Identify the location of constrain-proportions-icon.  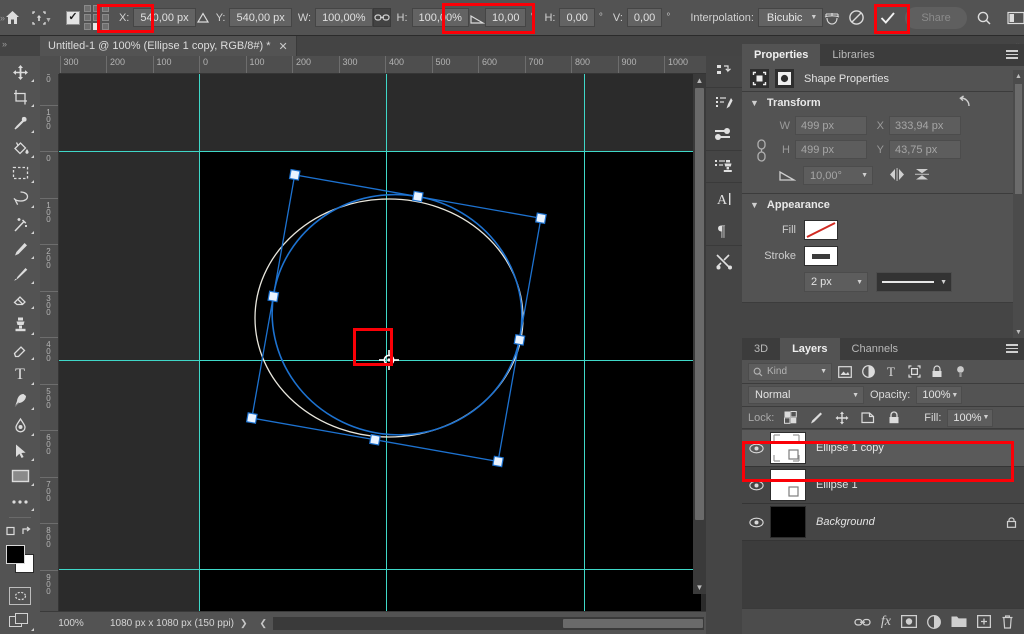
(761, 150).